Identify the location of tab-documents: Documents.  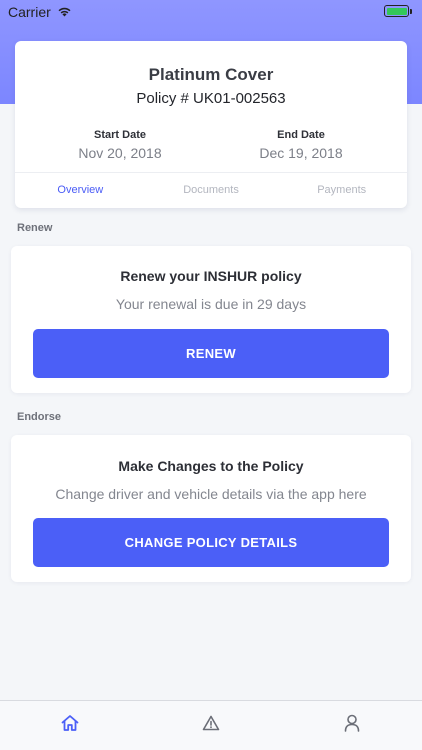
(211, 190).